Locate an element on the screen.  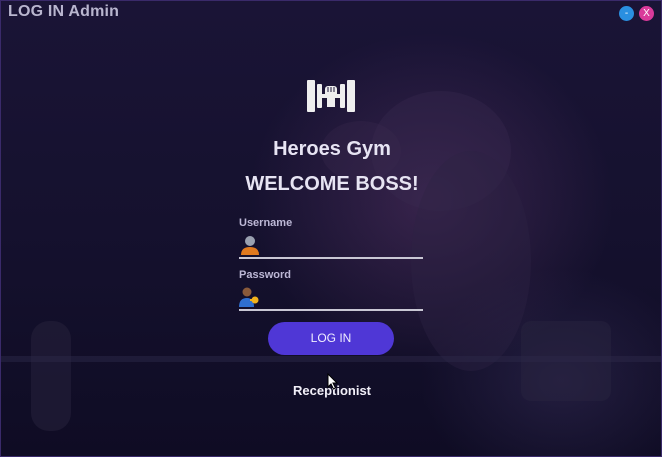
user-icon is located at coordinates (250, 245).